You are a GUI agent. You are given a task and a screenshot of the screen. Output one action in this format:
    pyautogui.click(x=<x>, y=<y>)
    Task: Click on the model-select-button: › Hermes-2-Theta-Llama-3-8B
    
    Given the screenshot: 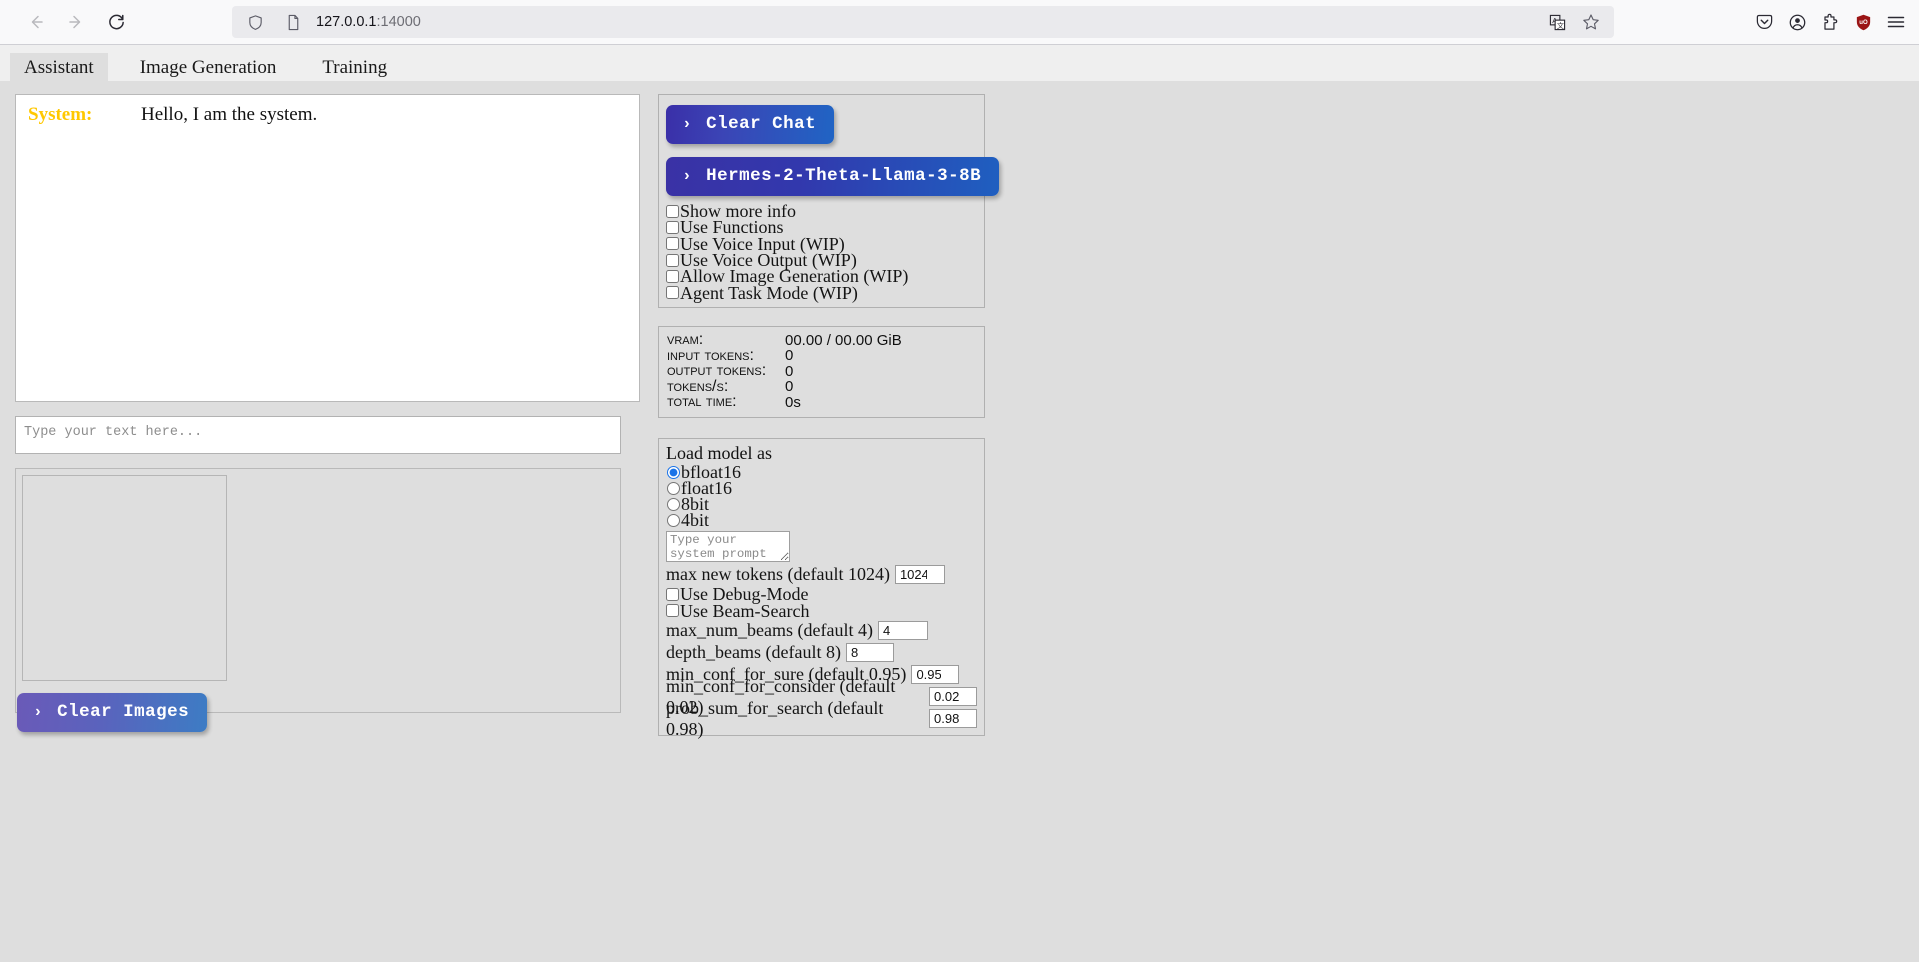 What is the action you would take?
    pyautogui.click(x=833, y=176)
    